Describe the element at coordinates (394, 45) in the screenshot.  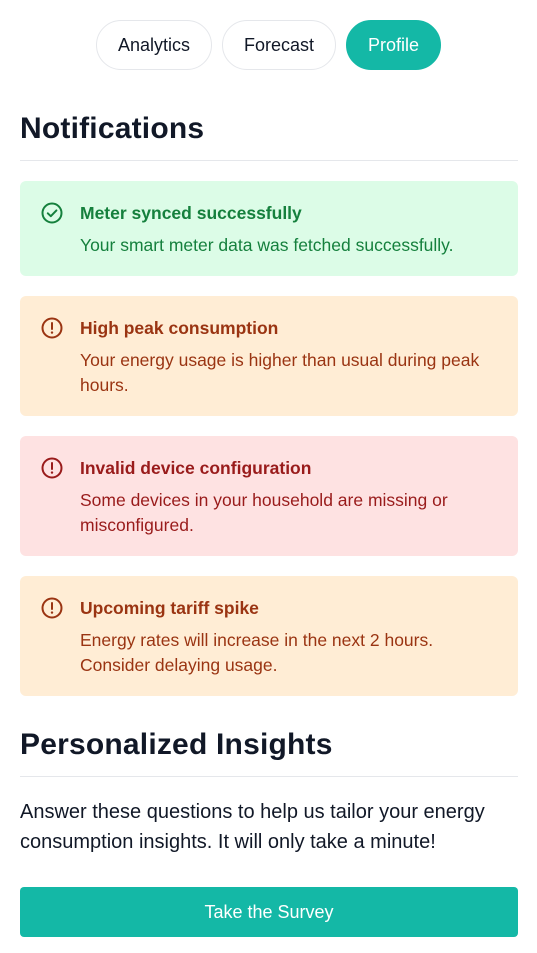
I see `tab-profile: Profile` at that location.